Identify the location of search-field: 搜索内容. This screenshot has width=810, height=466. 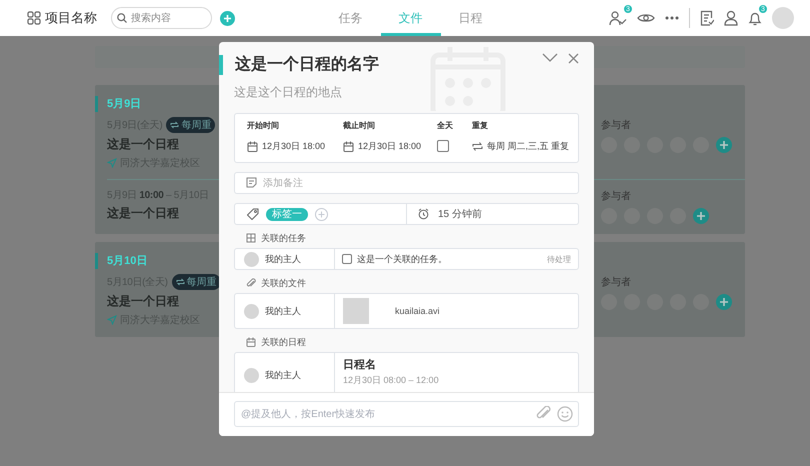
(161, 18).